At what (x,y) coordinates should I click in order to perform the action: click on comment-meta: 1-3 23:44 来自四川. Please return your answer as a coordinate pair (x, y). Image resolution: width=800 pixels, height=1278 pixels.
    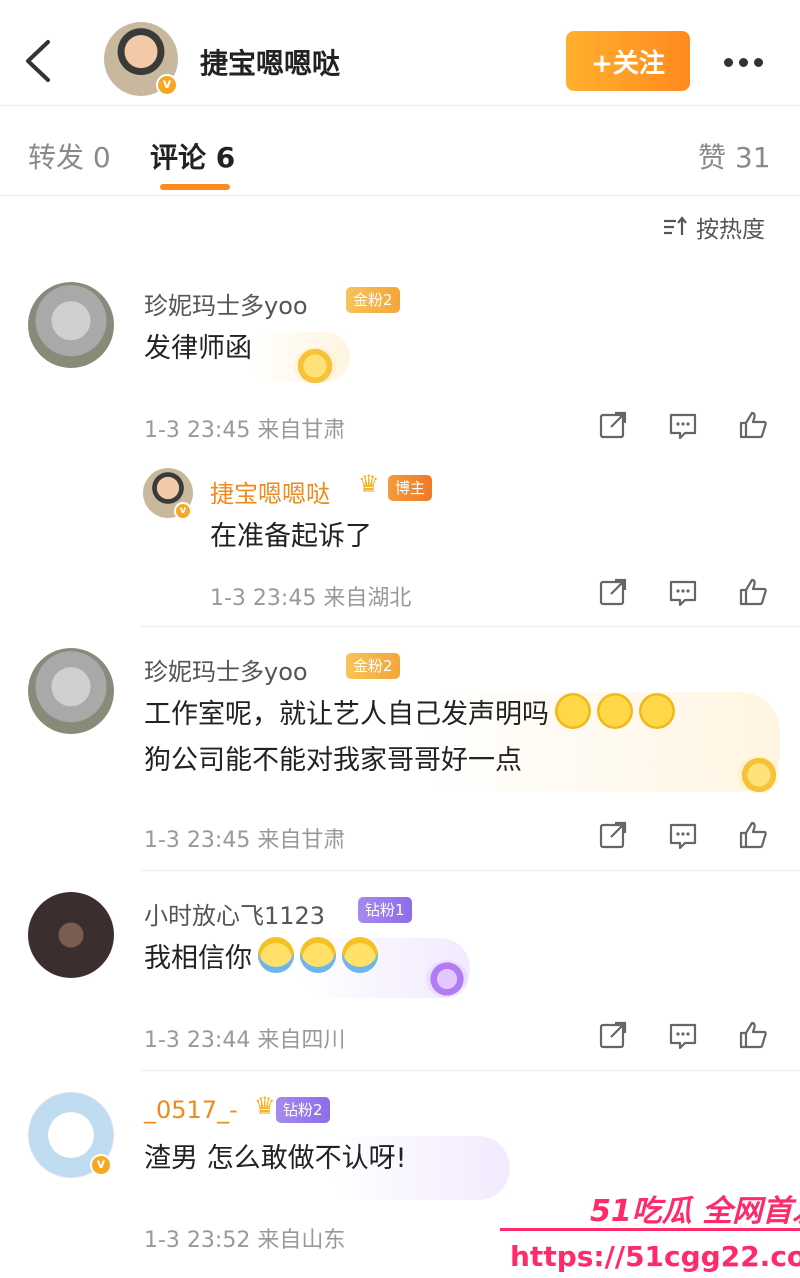
    Looking at the image, I should click on (244, 1038).